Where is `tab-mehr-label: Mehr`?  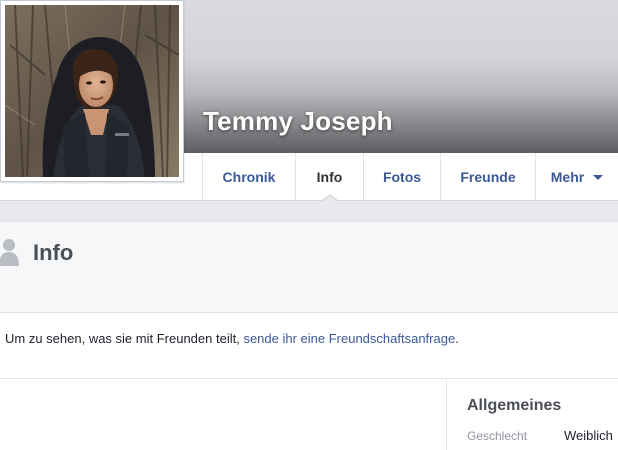 tab-mehr-label: Mehr is located at coordinates (567, 176).